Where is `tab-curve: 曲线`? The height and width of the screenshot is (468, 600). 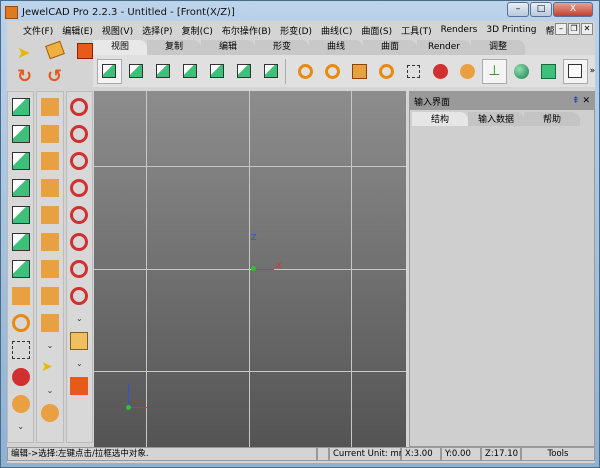 tab-curve: 曲线 is located at coordinates (336, 47).